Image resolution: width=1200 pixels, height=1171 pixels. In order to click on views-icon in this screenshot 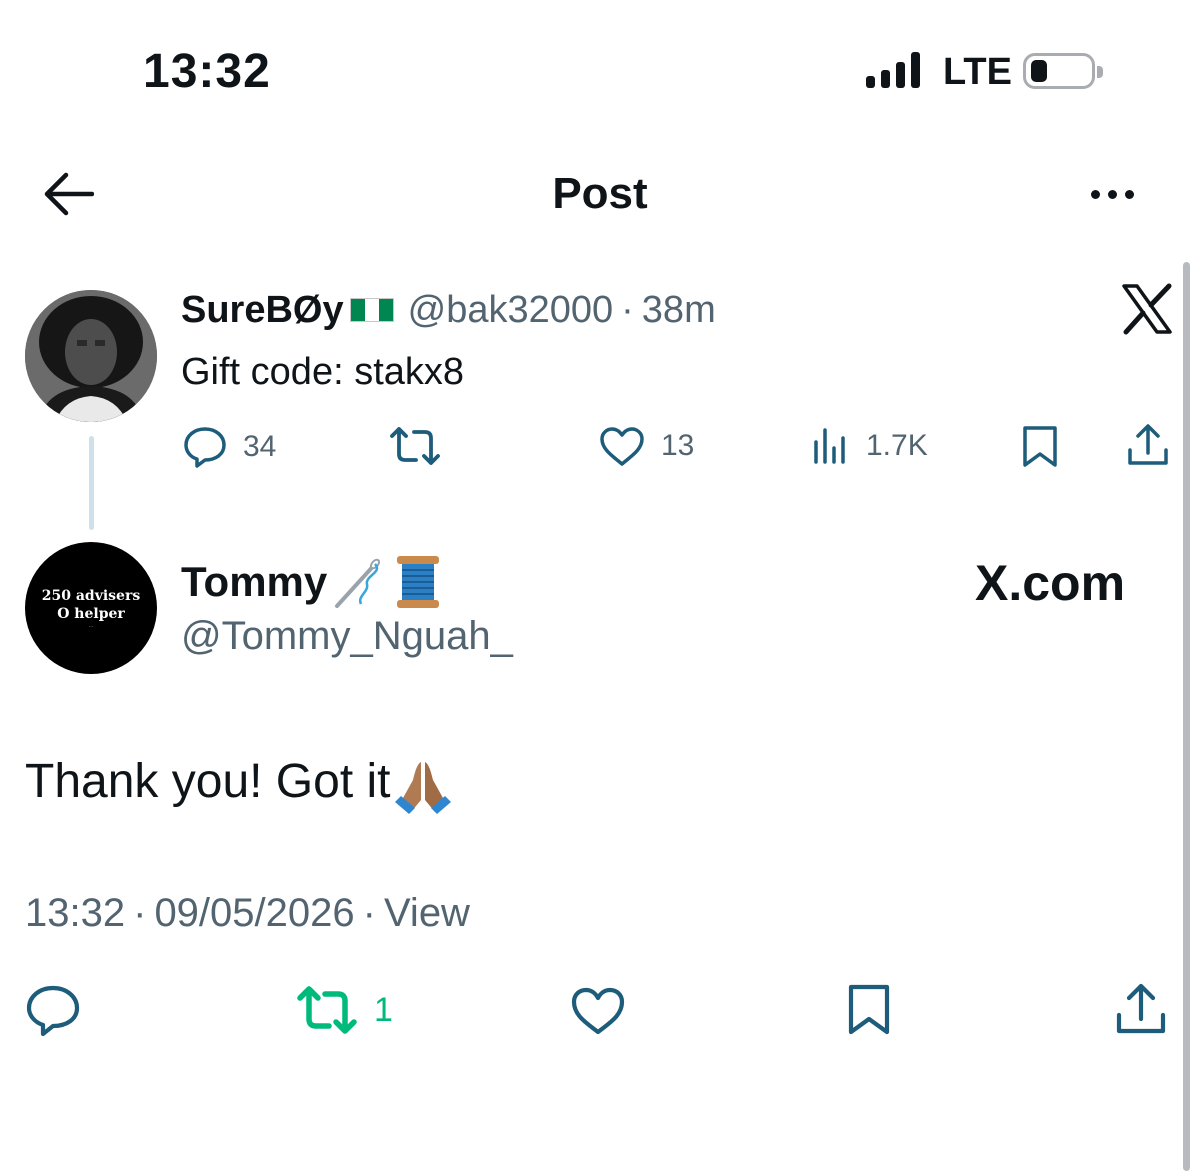, I will do `click(829, 446)`.